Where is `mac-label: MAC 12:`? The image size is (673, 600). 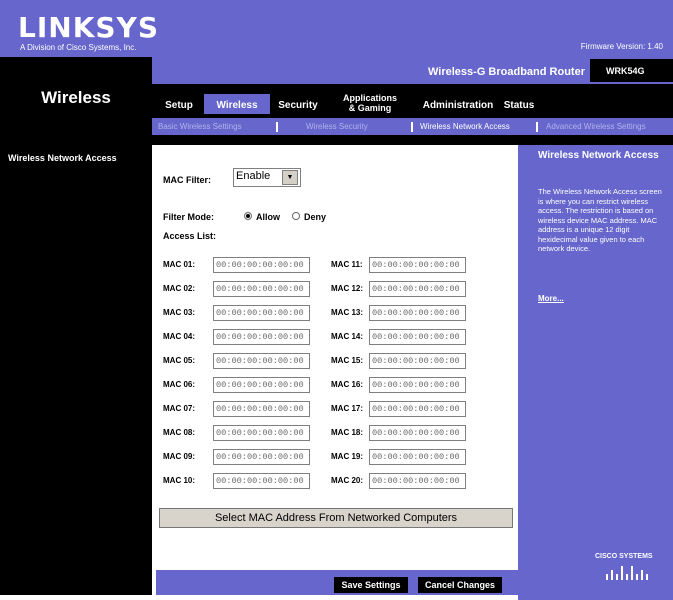
mac-label: MAC 12: is located at coordinates (347, 288).